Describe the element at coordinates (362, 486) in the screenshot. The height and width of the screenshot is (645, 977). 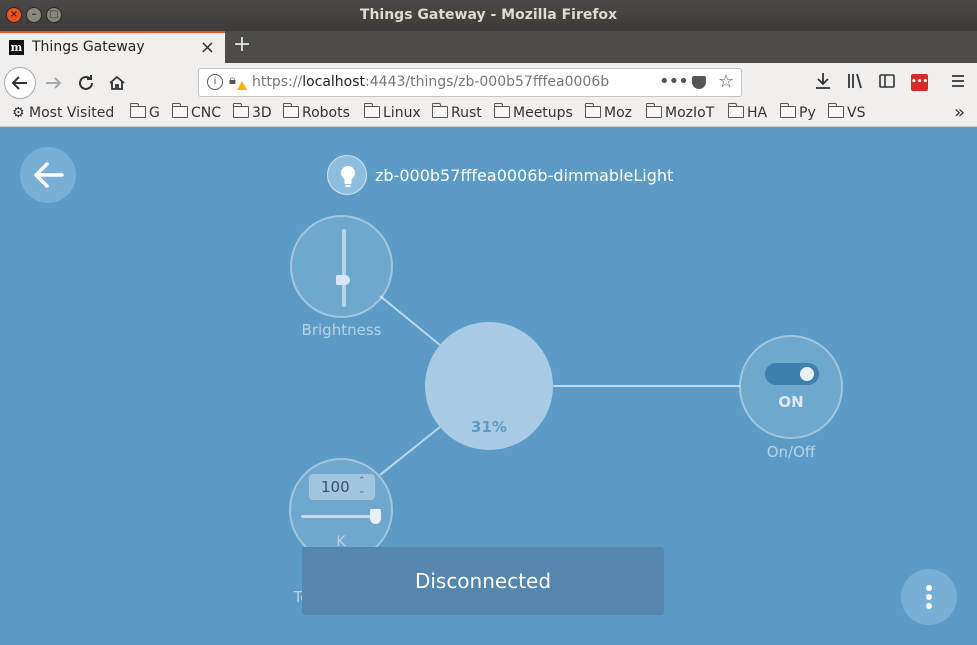
I see `spinner-arrows-icon: ⌃ ⌄` at that location.